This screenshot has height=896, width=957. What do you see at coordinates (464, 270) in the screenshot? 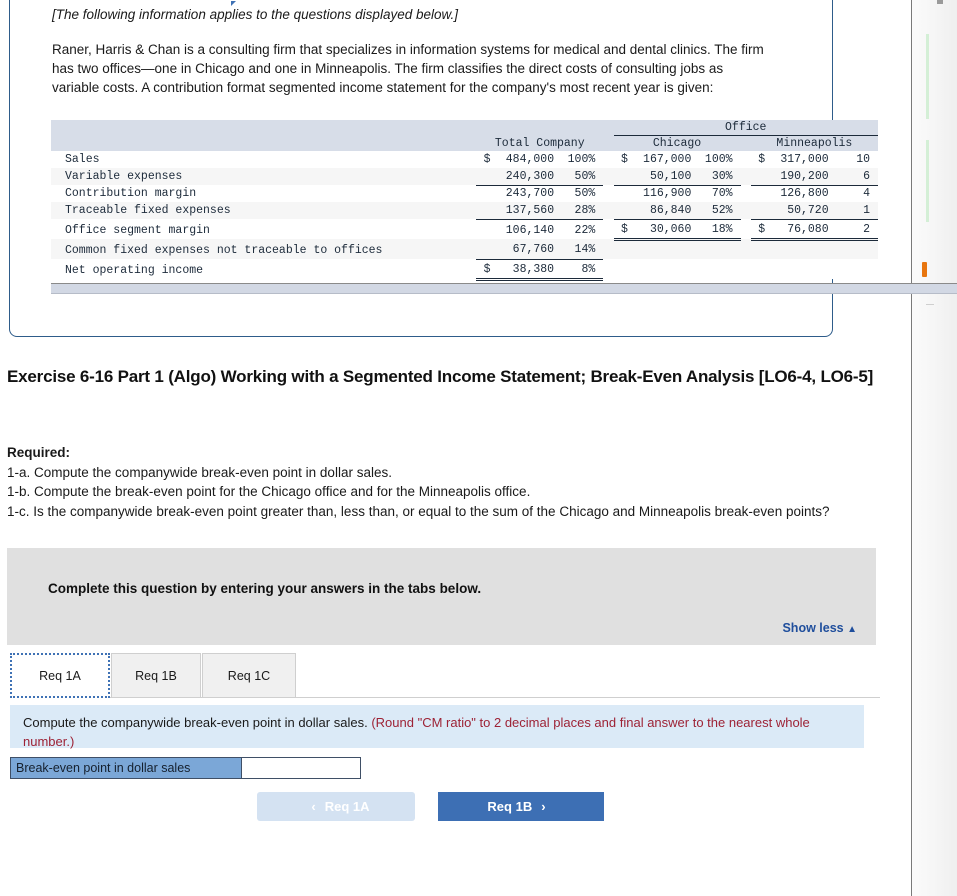
I see `table-row: Net operating income $ 38,380 8%` at bounding box center [464, 270].